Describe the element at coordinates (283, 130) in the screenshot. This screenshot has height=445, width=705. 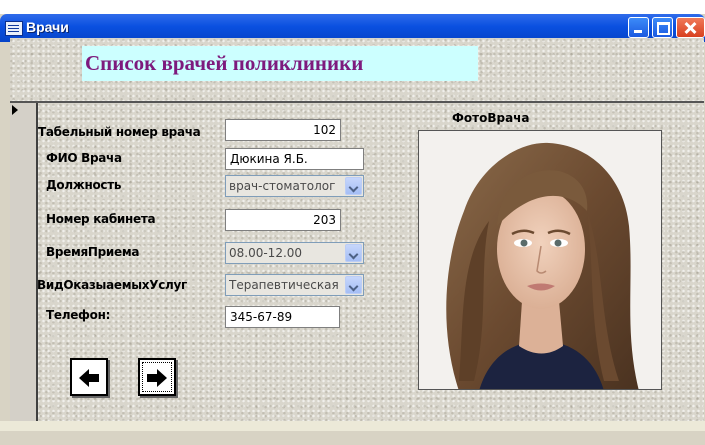
I see `tab-number-field: 102` at that location.